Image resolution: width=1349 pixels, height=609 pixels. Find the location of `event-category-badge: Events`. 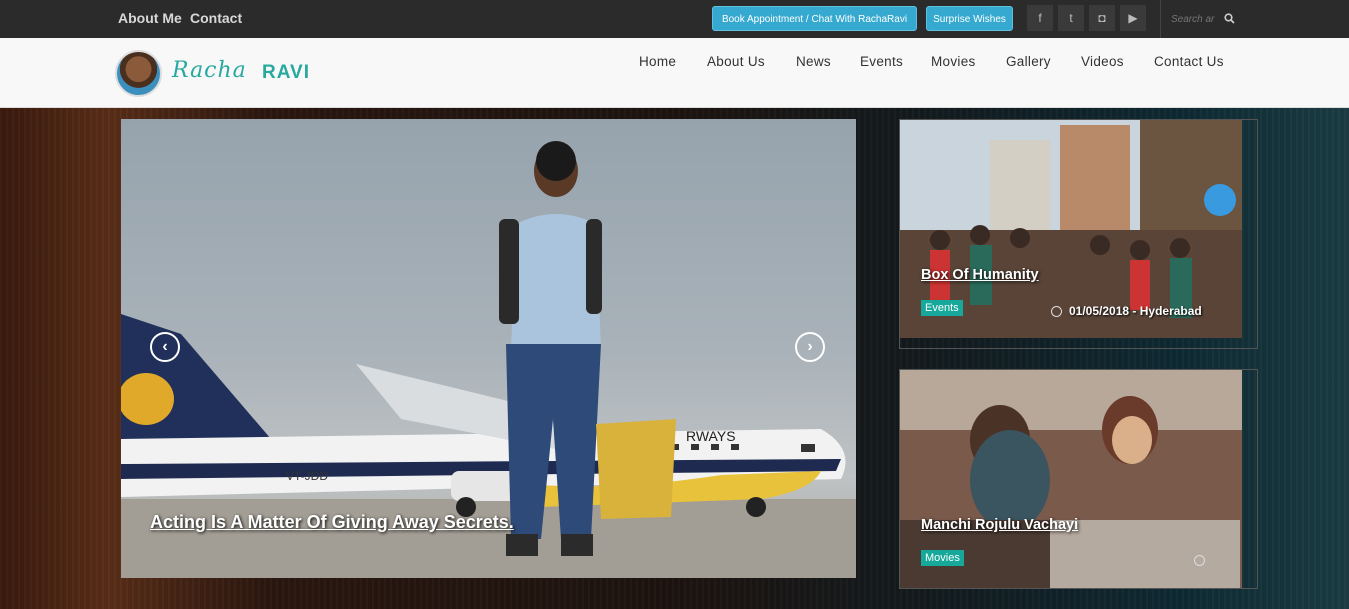

event-category-badge: Events is located at coordinates (942, 308).